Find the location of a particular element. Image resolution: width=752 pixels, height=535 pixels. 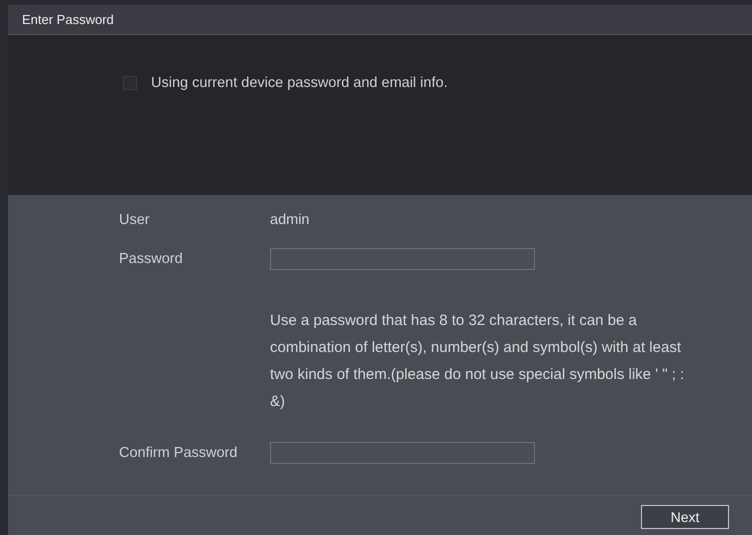

checkbox-label: Using current device password and email info. is located at coordinates (299, 83).